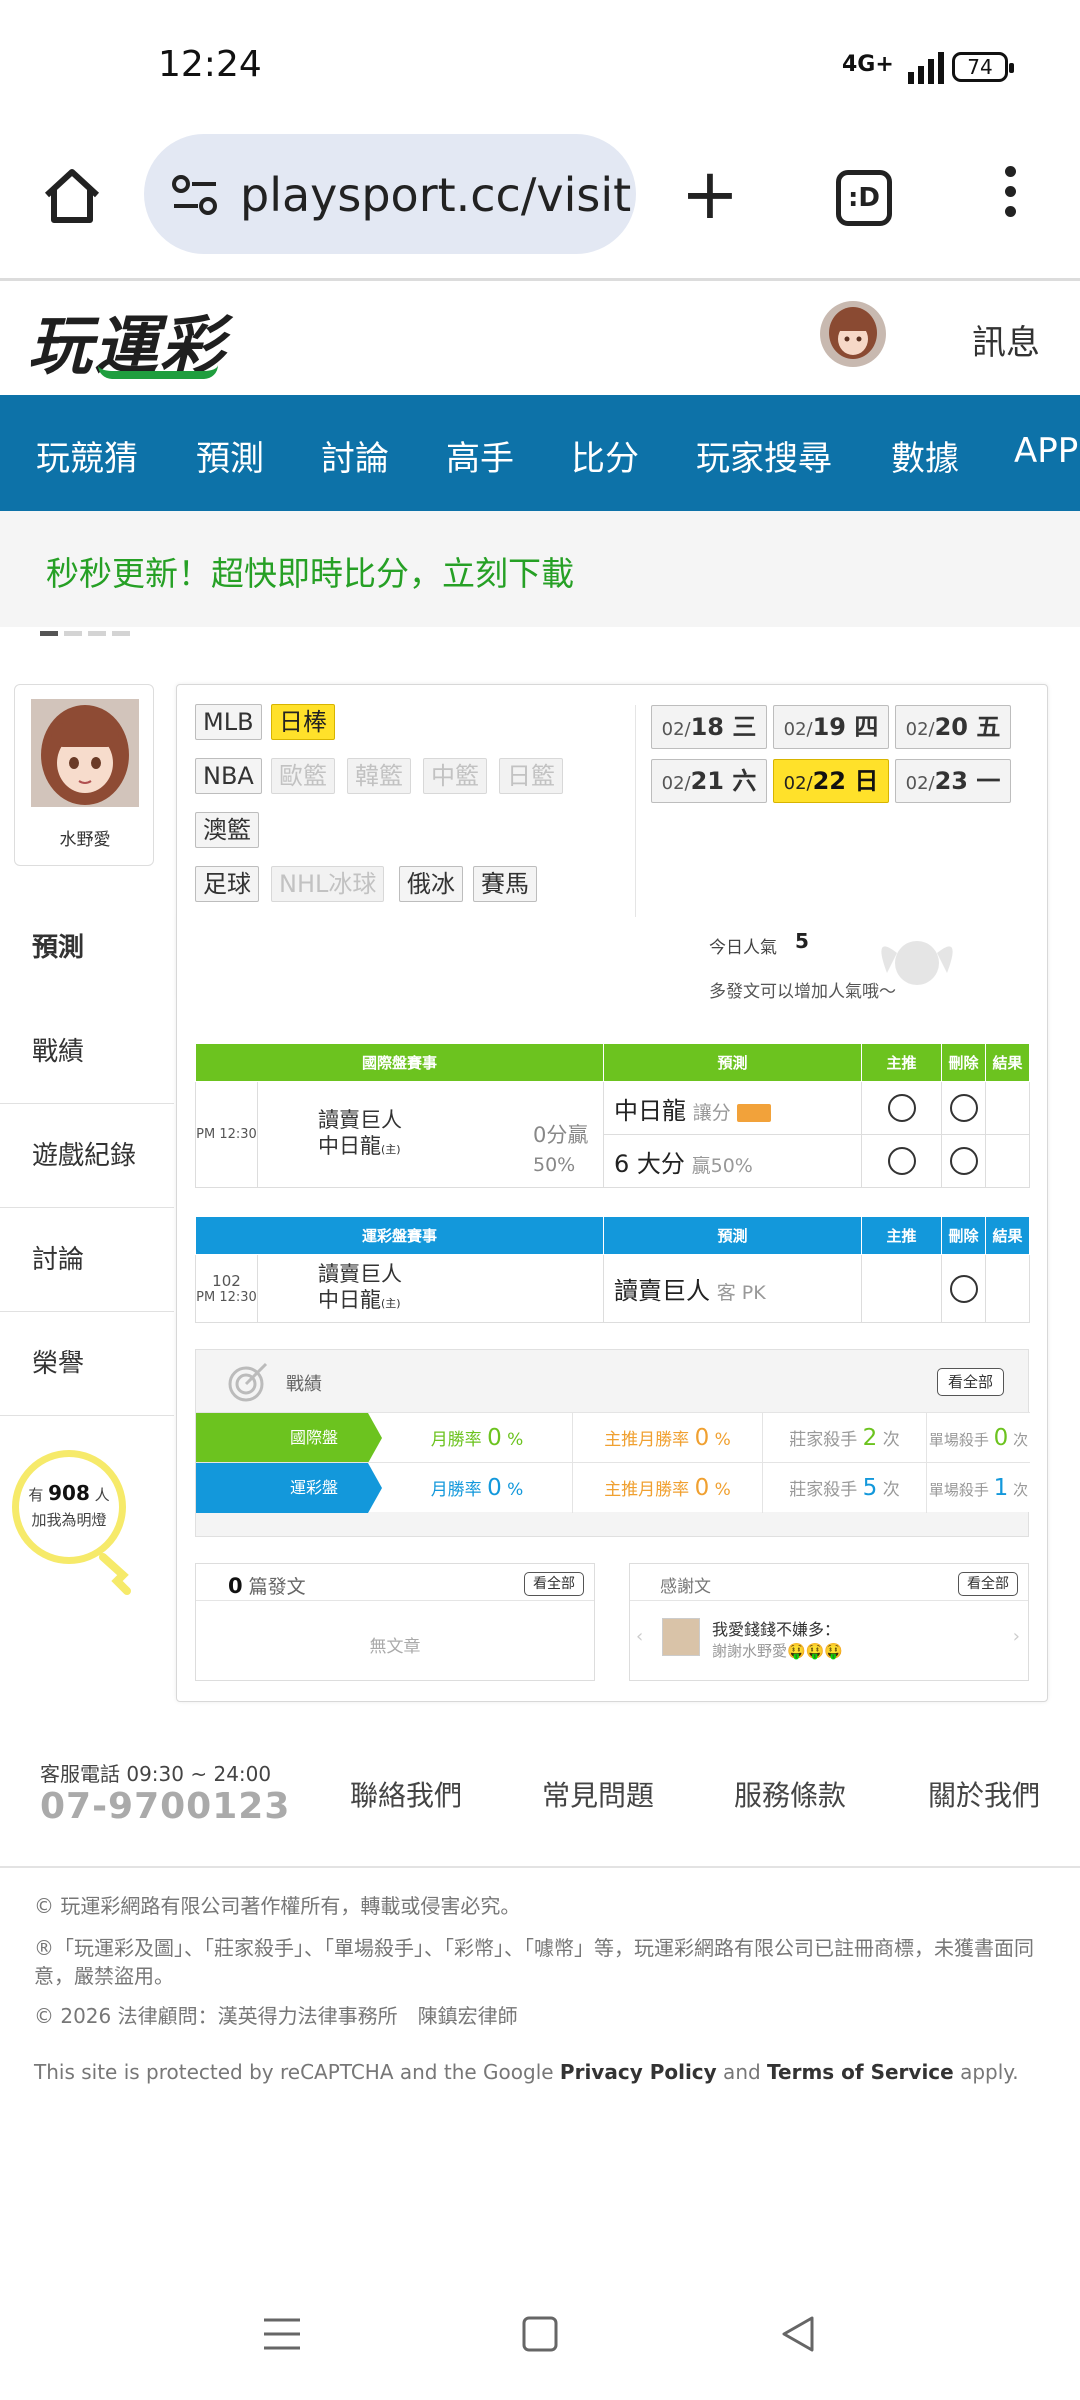 This screenshot has width=1080, height=2400. What do you see at coordinates (764, 455) in the screenshot?
I see `nav-item-player-search: 玩家搜尋` at bounding box center [764, 455].